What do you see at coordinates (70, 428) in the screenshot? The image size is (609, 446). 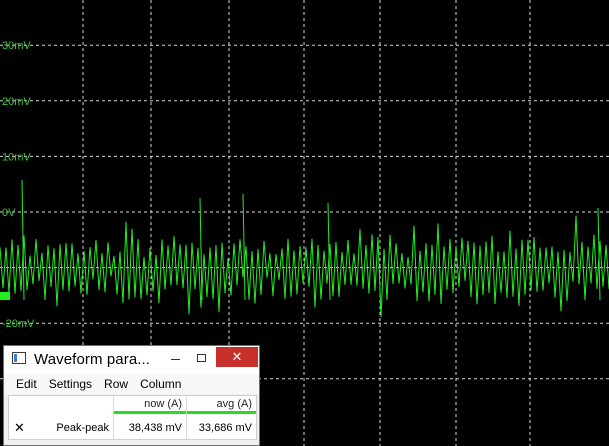 I see `row-label-peak-peak: Peak-peak` at bounding box center [70, 428].